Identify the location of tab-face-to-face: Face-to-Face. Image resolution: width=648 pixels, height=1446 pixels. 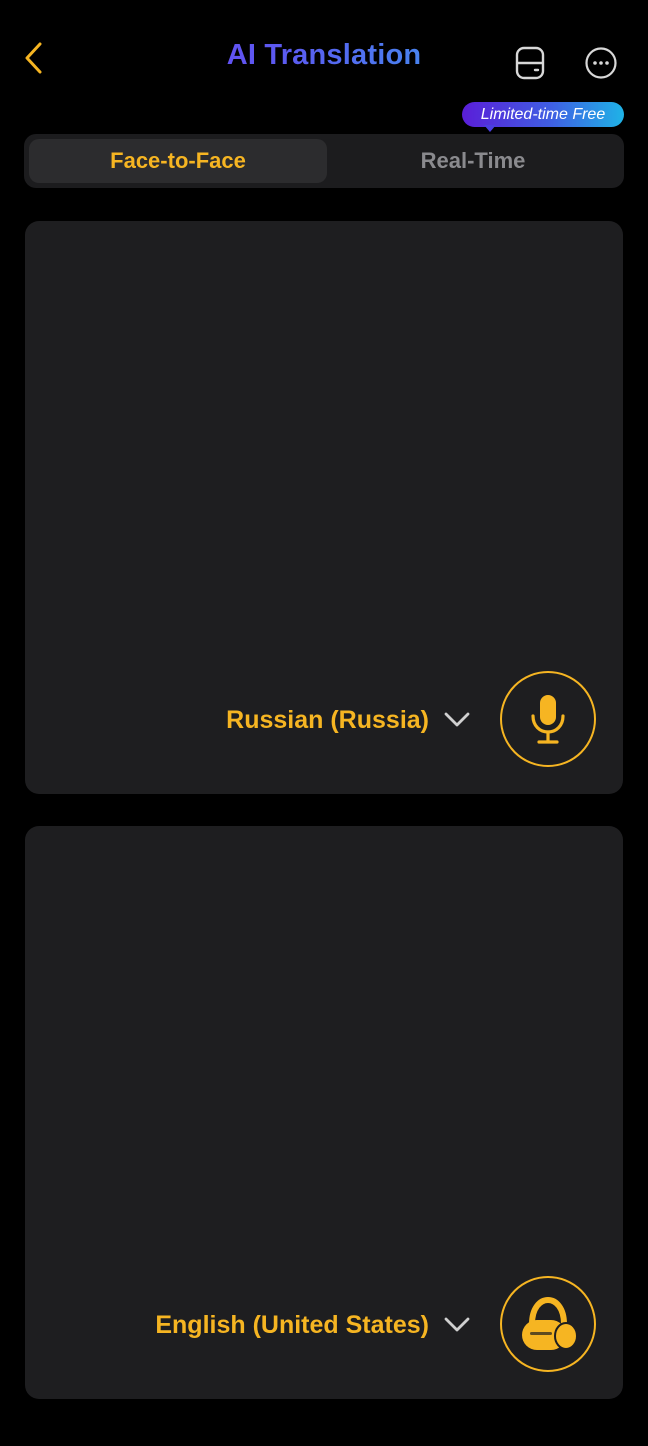
(178, 161).